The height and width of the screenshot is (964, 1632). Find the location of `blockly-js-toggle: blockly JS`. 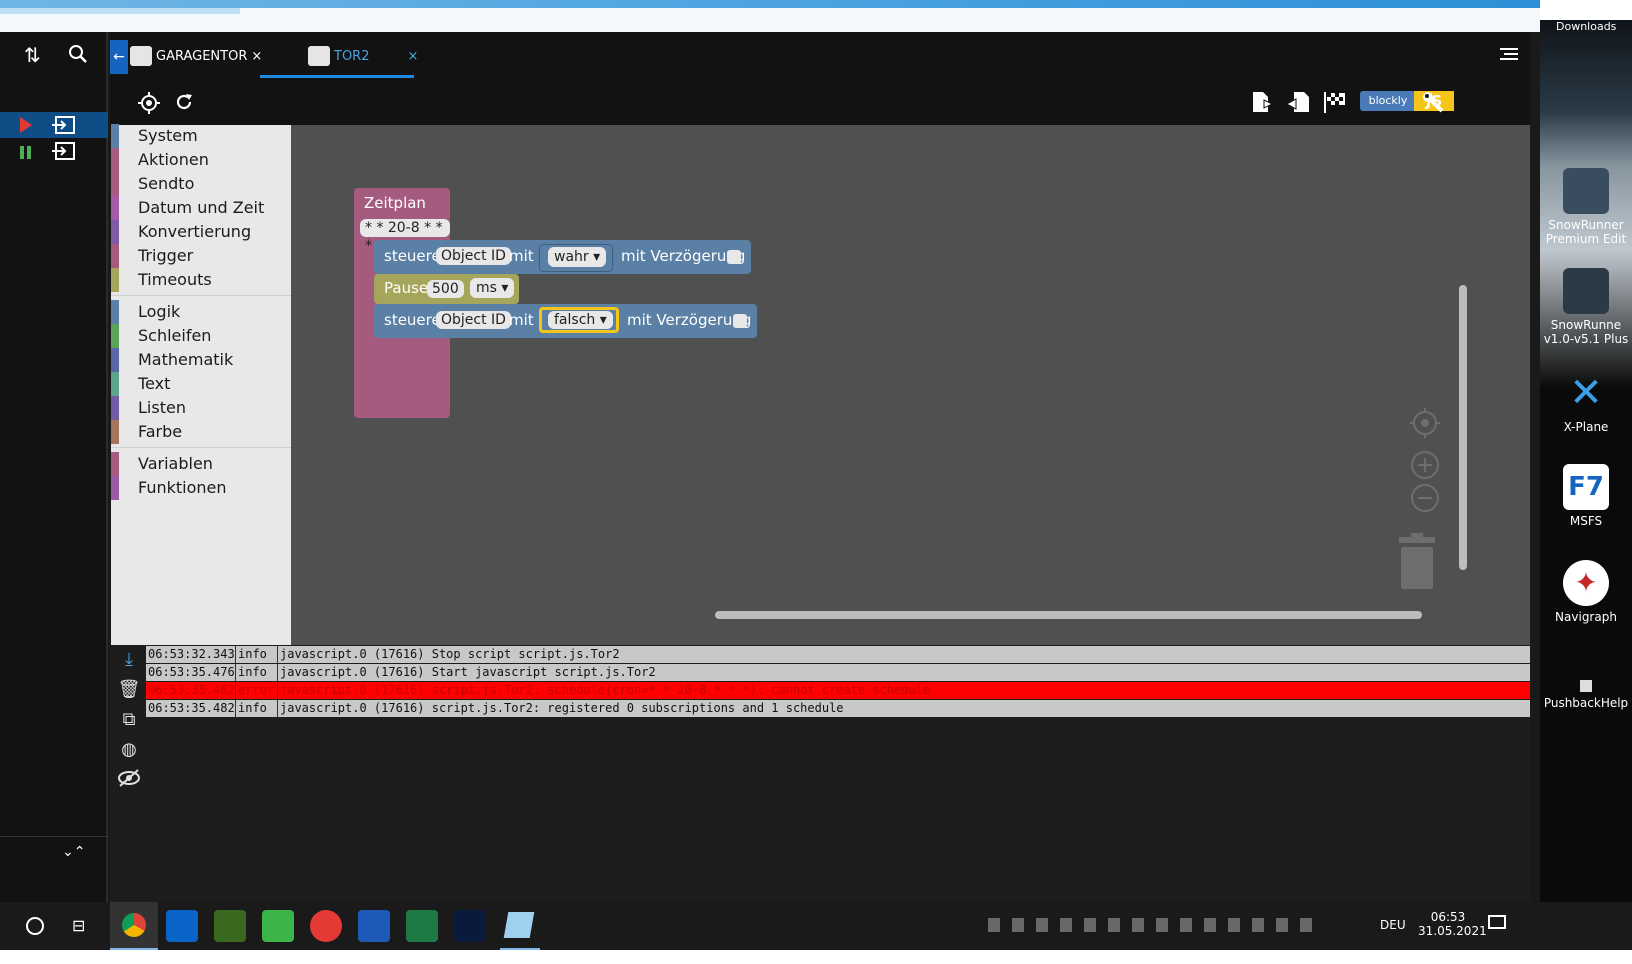

blockly-js-toggle: blockly JS is located at coordinates (1385, 101).